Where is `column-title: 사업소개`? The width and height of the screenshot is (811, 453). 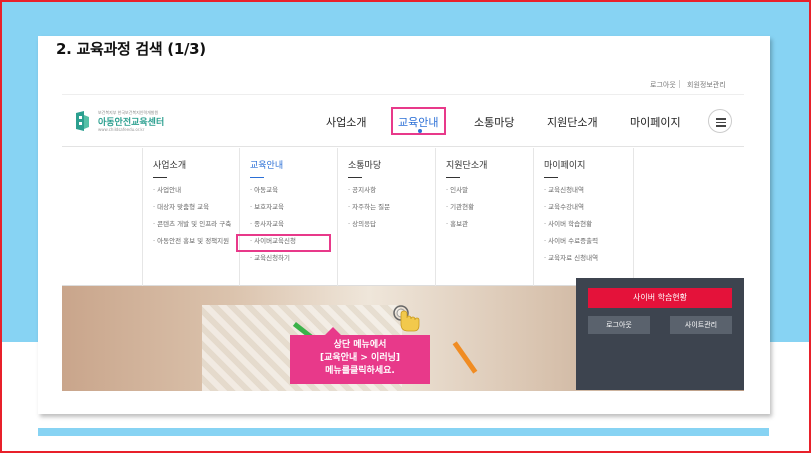 column-title: 사업소개 is located at coordinates (169, 164).